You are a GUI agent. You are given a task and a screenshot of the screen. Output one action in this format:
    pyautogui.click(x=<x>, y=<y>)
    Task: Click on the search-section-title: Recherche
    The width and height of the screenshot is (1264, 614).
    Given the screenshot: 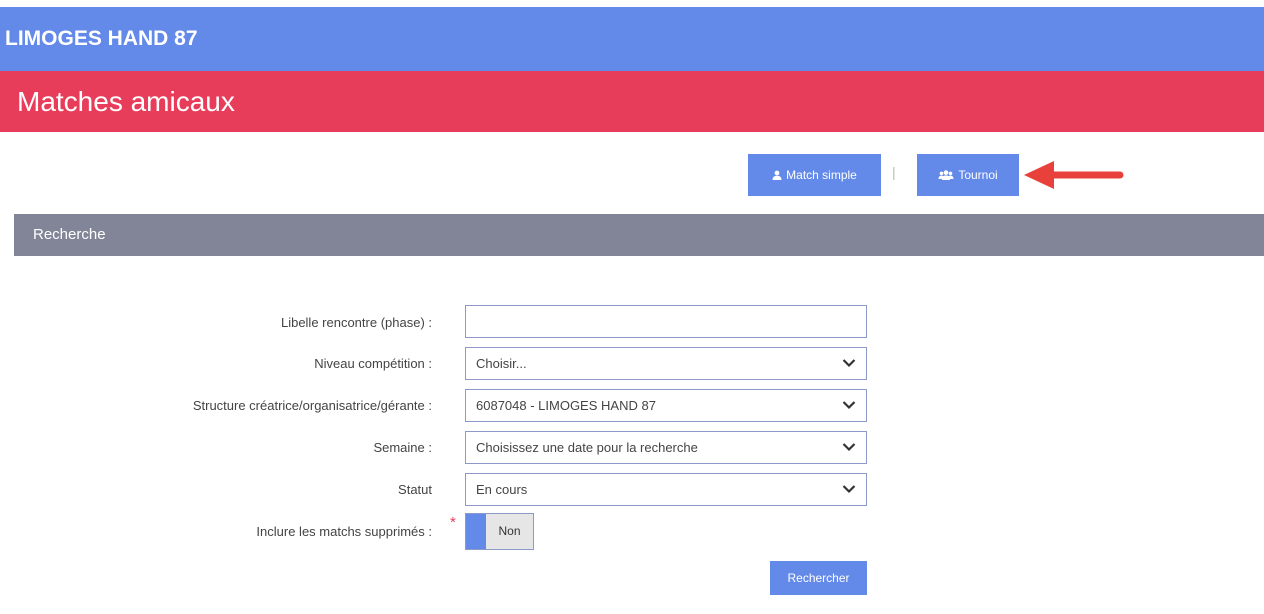 What is the action you would take?
    pyautogui.click(x=69, y=234)
    